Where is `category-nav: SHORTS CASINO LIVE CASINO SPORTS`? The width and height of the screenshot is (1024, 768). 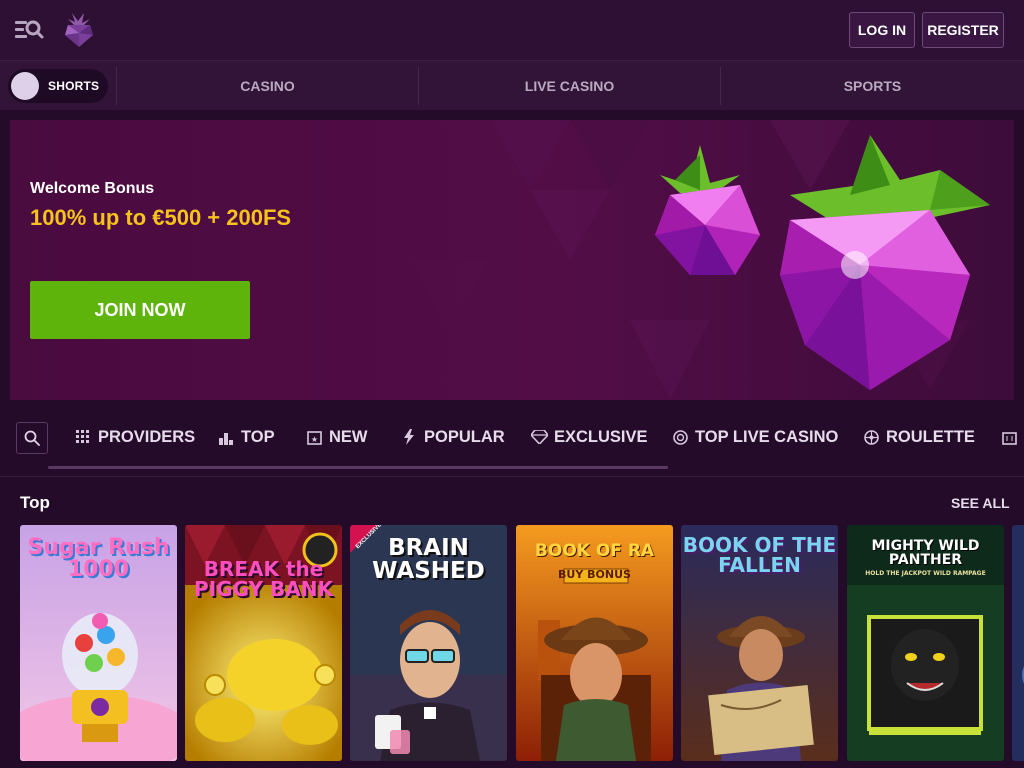 category-nav: SHORTS CASINO LIVE CASINO SPORTS is located at coordinates (512, 85).